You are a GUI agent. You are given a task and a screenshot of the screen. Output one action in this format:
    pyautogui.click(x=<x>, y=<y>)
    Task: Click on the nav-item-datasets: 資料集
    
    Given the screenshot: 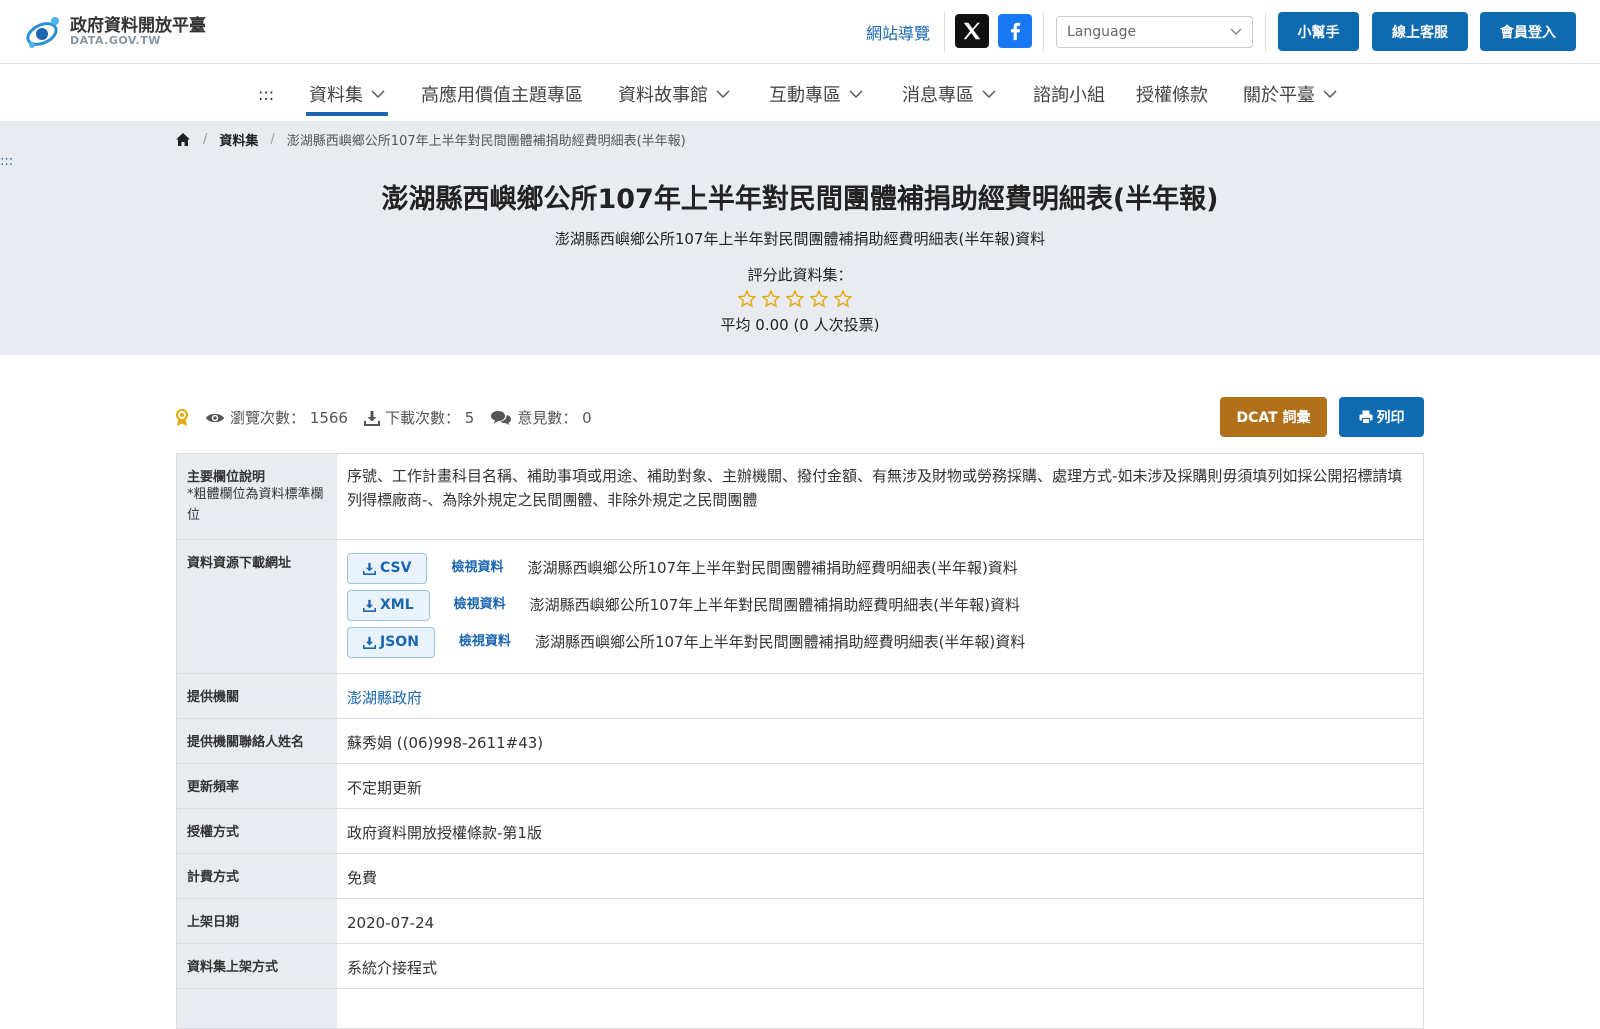 What is the action you would take?
    pyautogui.click(x=347, y=94)
    